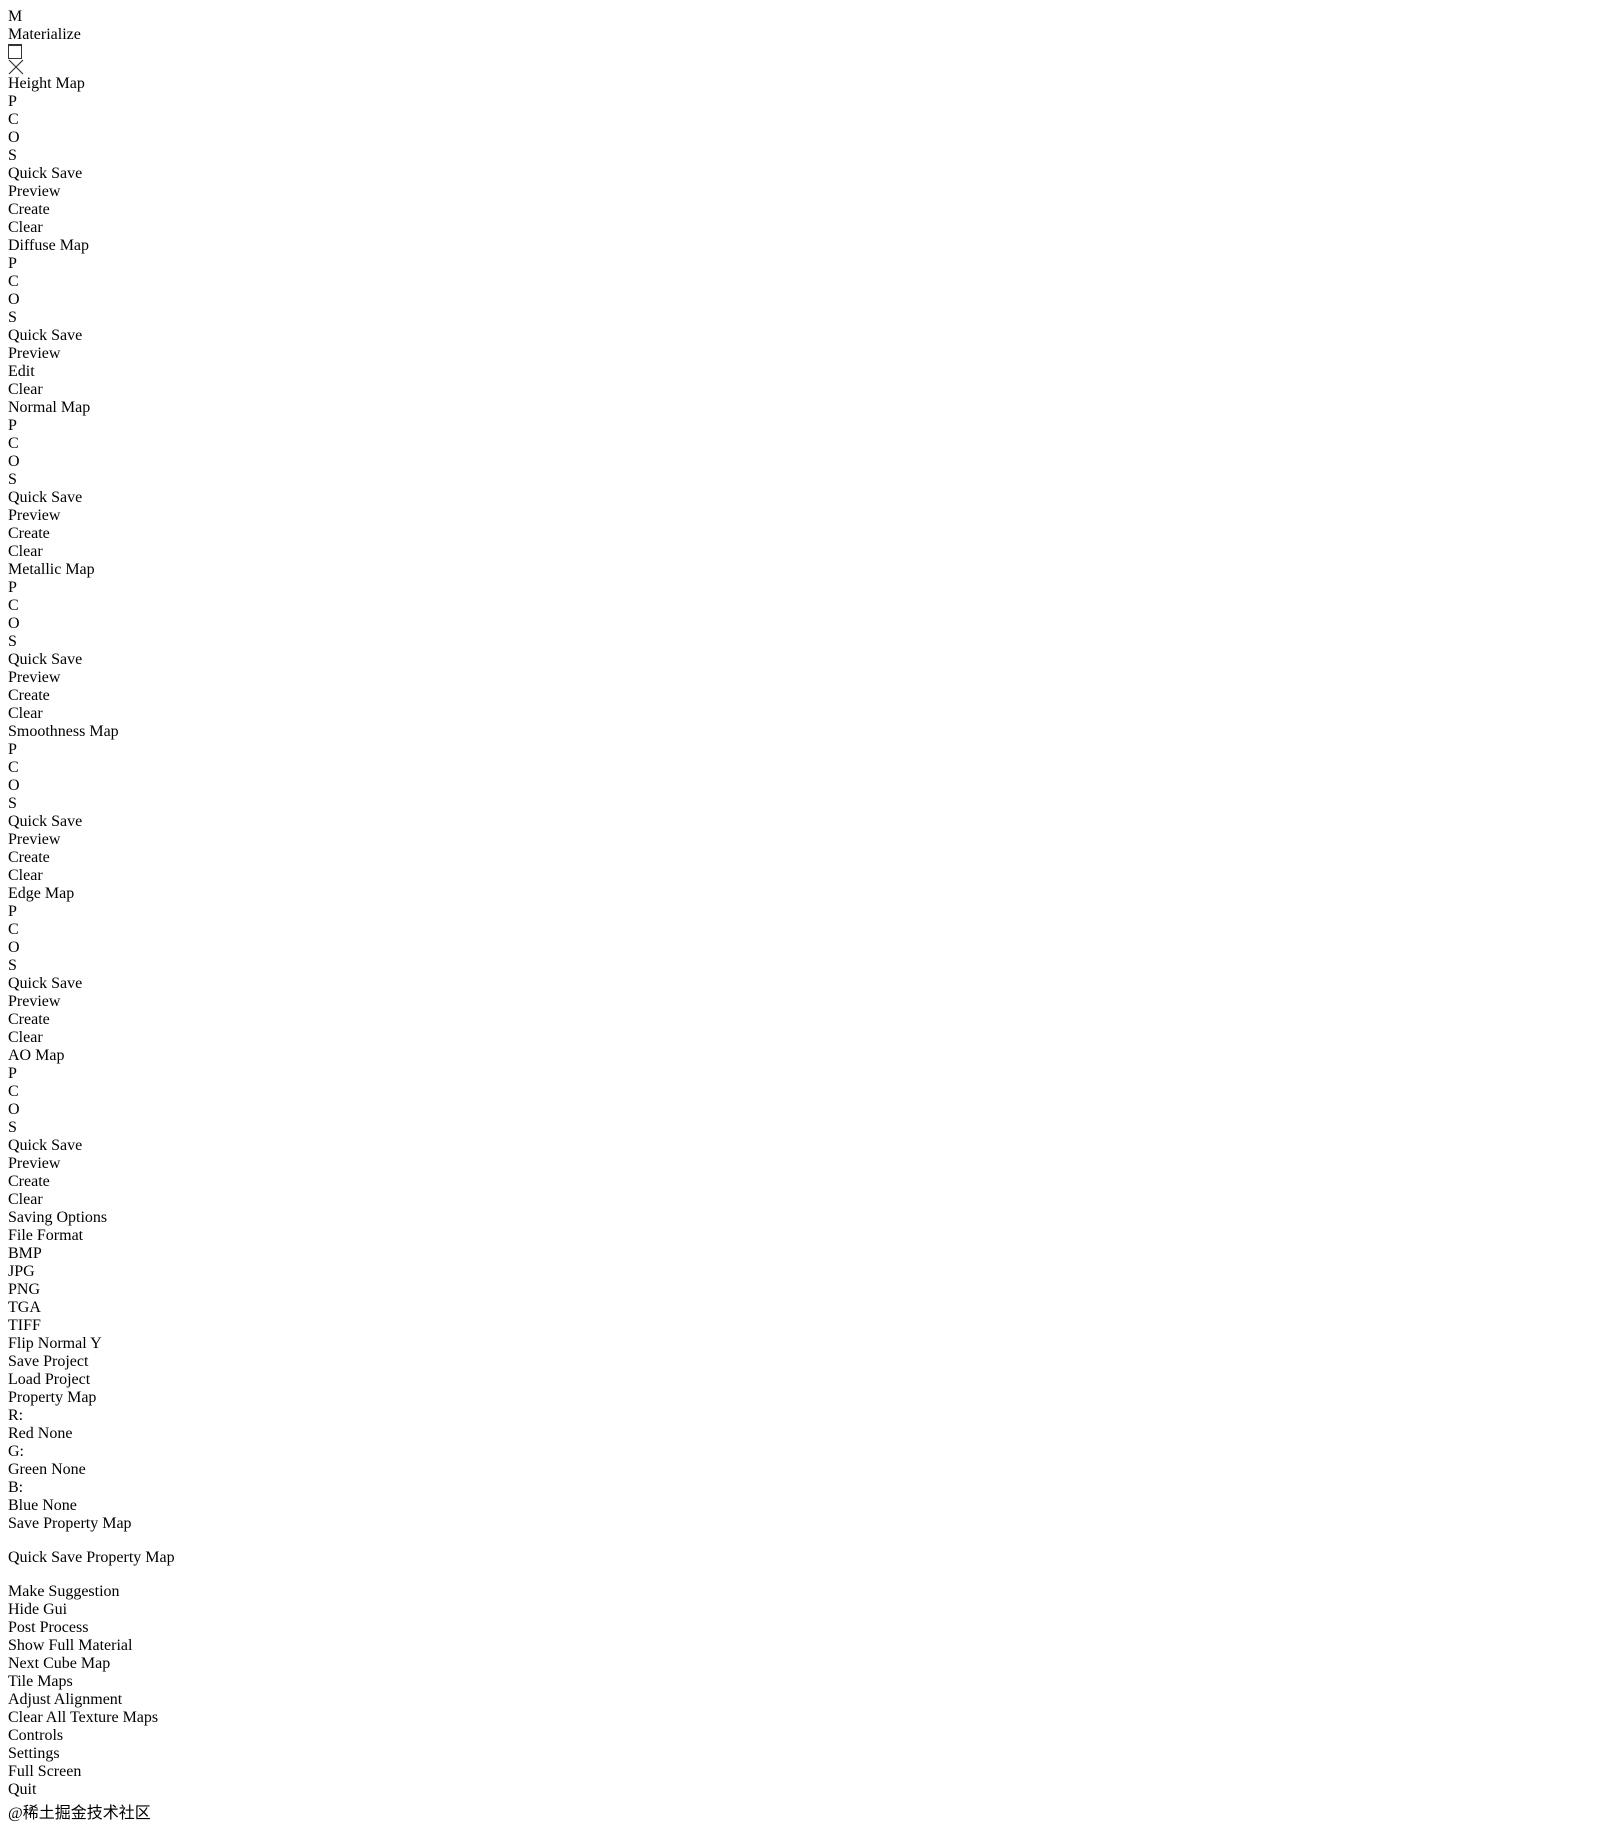  What do you see at coordinates (105, 1645) in the screenshot?
I see `show-full-material-line2: Material` at bounding box center [105, 1645].